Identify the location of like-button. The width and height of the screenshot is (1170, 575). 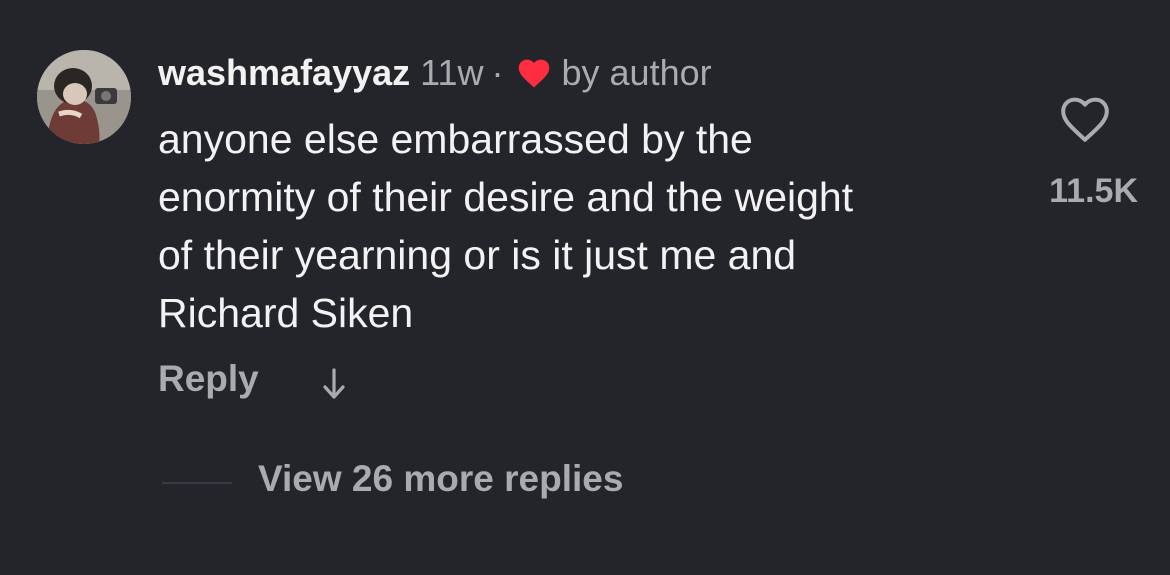
(1085, 119).